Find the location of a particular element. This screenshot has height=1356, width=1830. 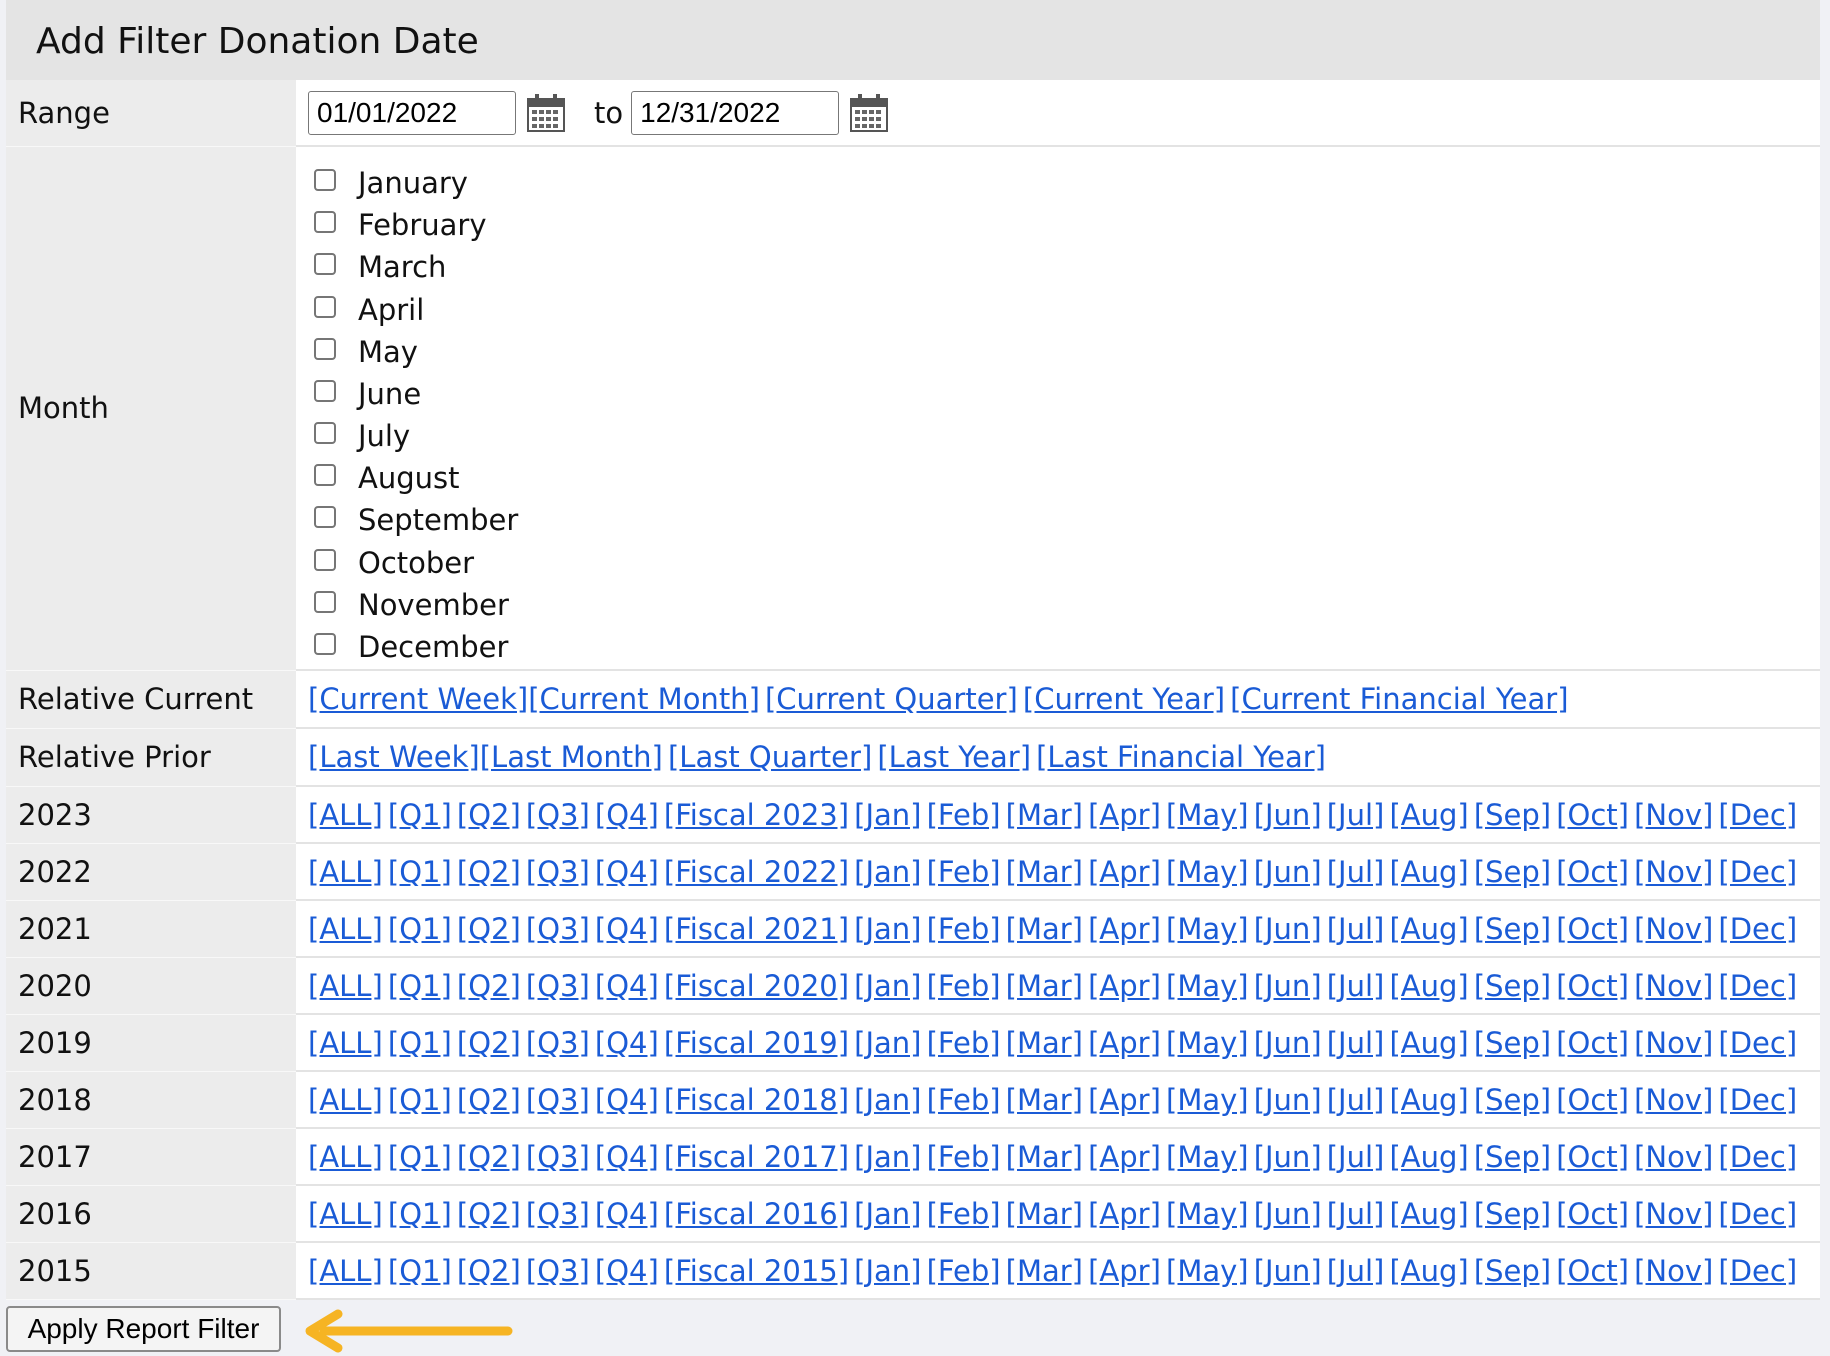

year-link-fiscal-2023: [Fiscal 2023] is located at coordinates (756, 815).